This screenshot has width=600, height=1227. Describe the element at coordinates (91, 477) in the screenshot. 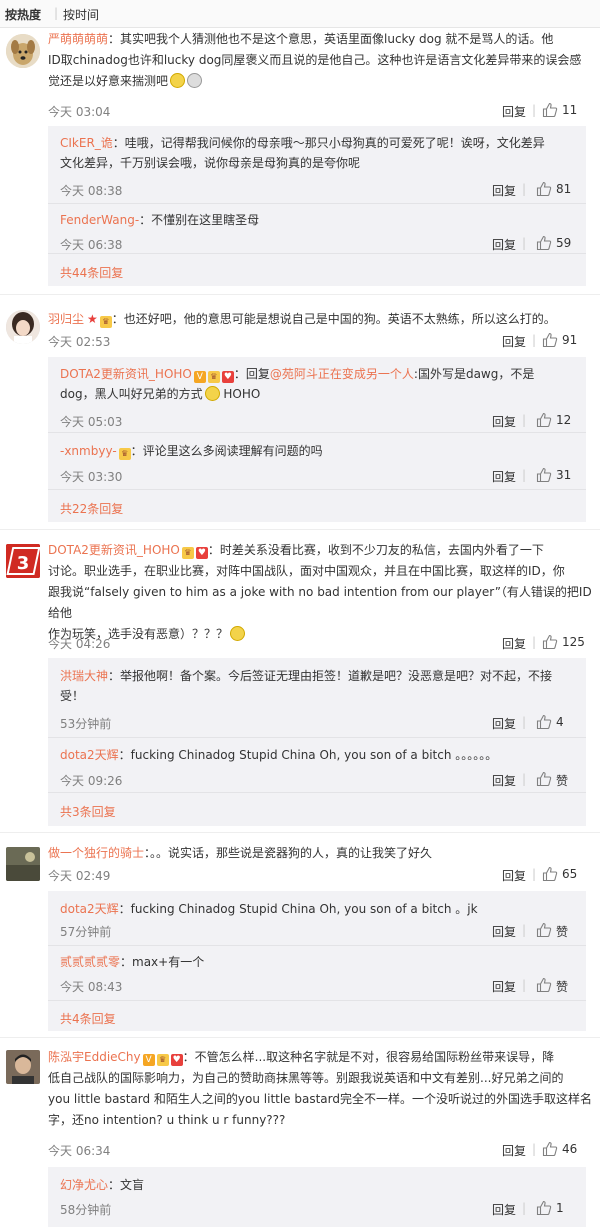

I see `reply-time: 今天 03:30` at that location.